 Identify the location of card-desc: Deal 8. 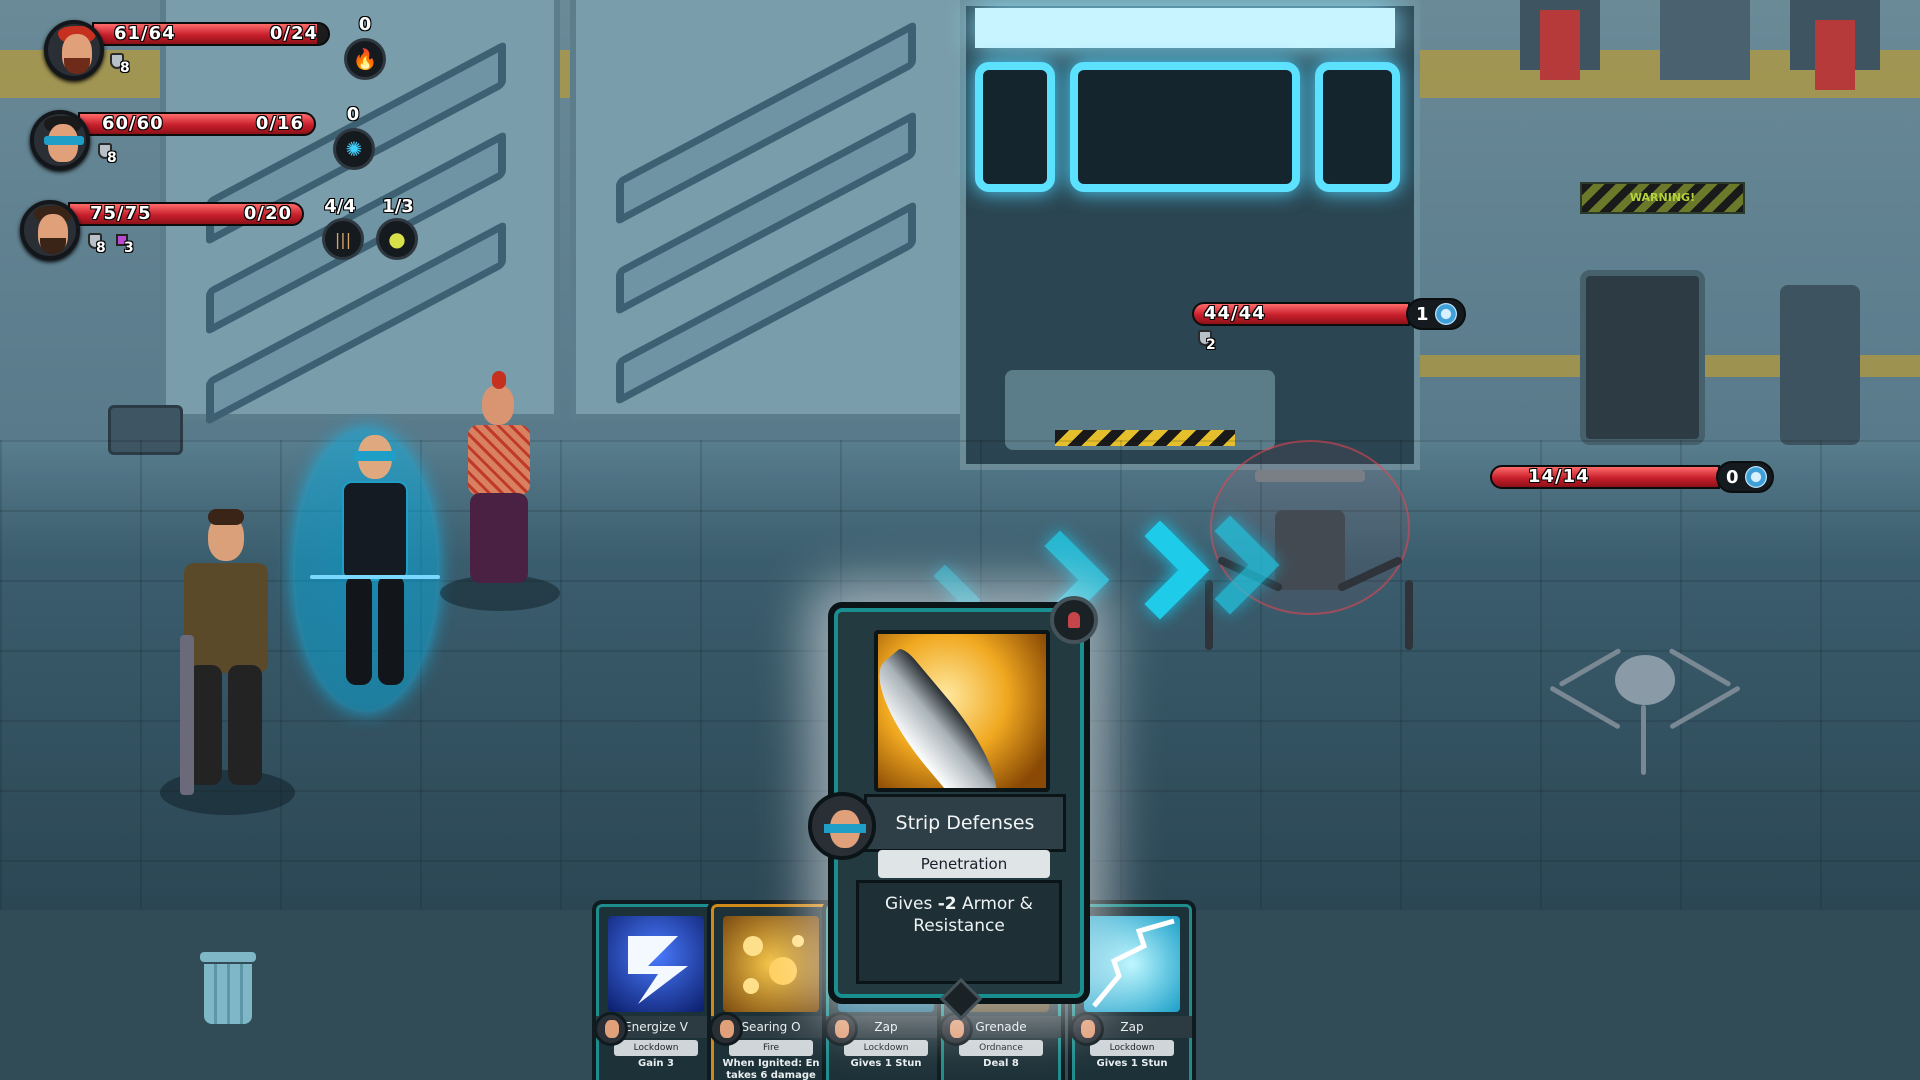
(1001, 1063).